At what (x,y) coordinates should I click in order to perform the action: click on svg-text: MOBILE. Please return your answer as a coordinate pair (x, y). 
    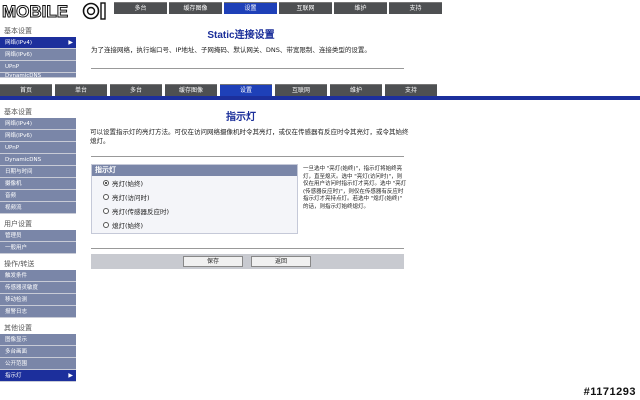
    Looking at the image, I should click on (35, 11).